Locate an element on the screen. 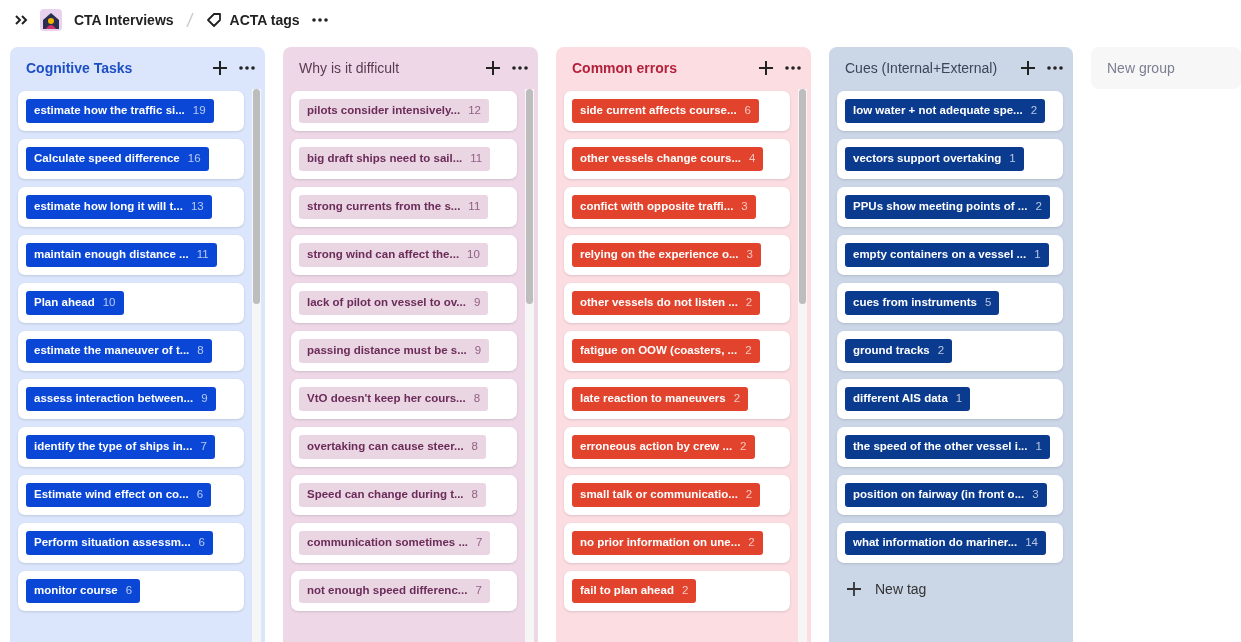 The image size is (1241, 642). tag-chip: other vessels change cours... 4 is located at coordinates (668, 159).